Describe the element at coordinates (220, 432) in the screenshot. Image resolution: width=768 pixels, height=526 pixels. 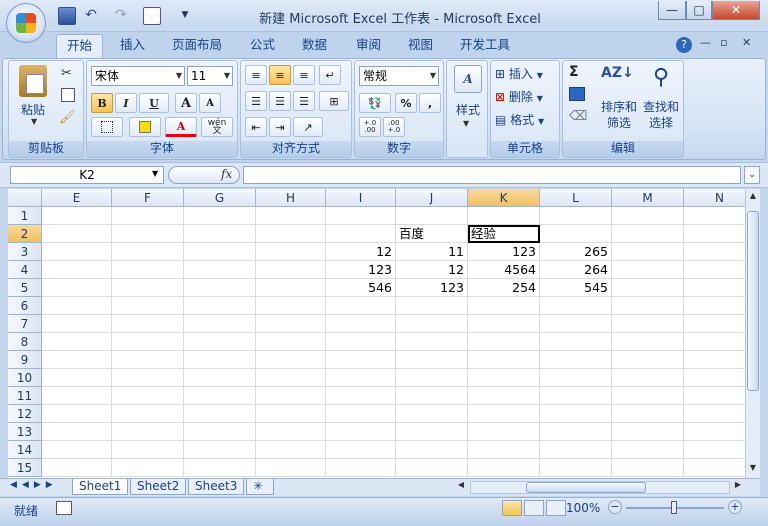
I see `cell-g13` at that location.